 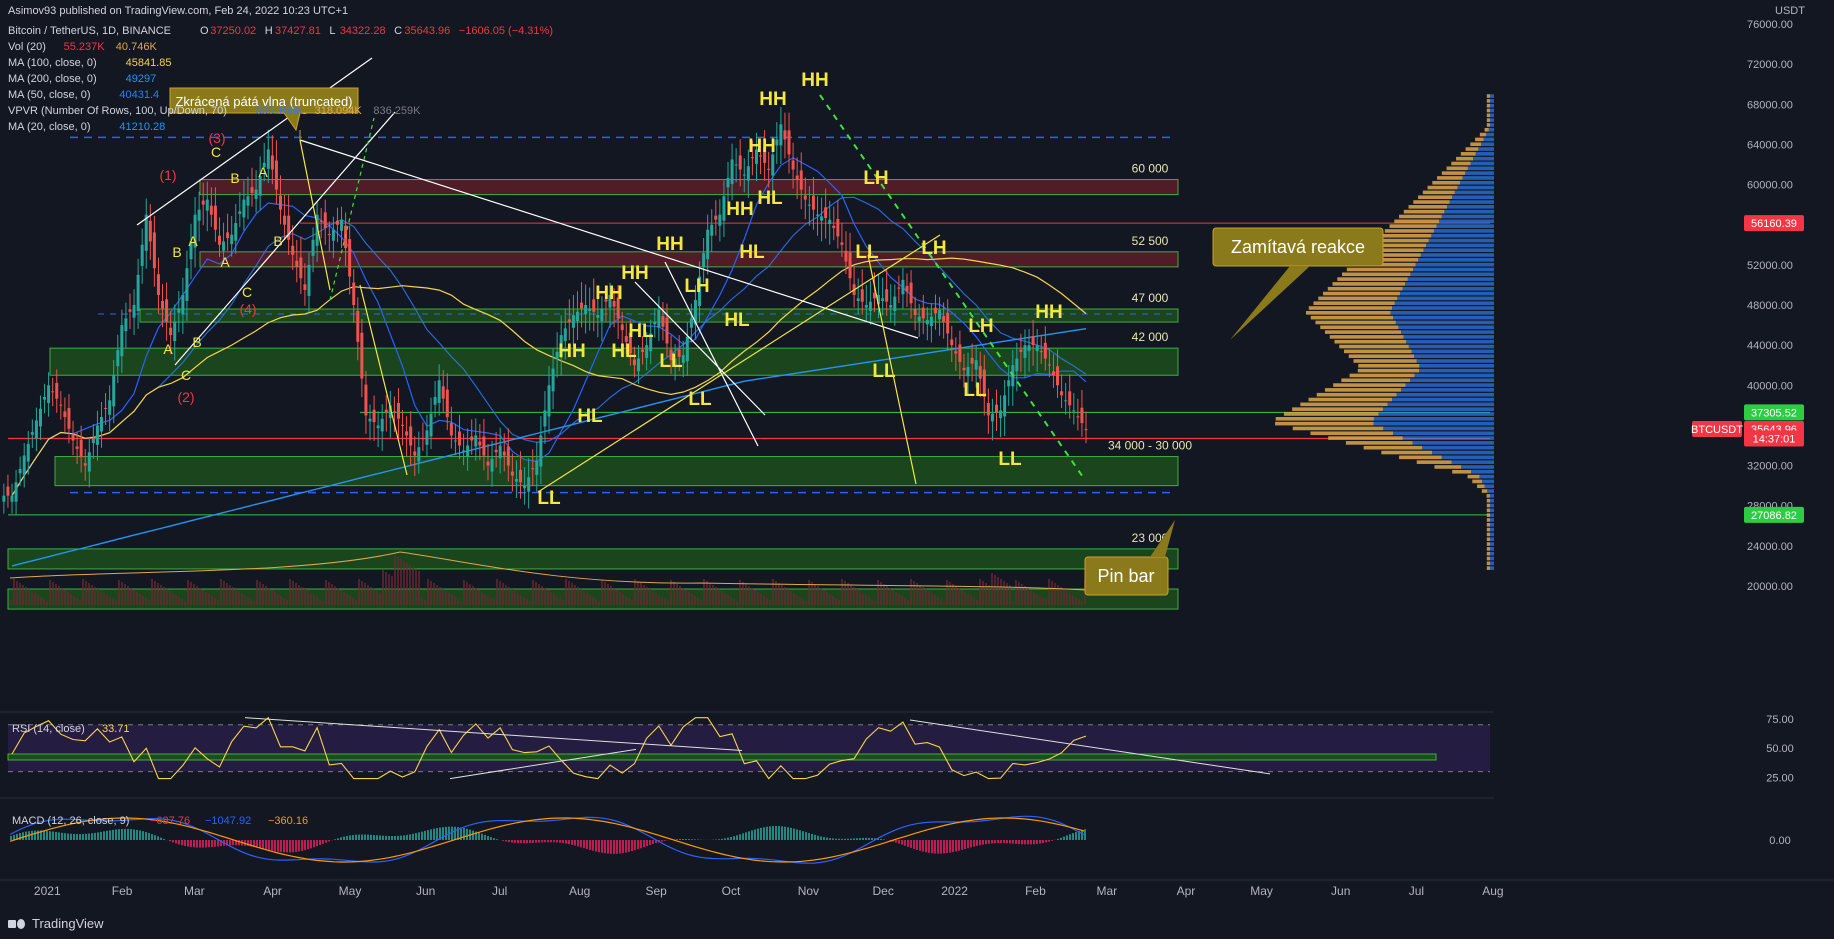 I want to click on macd-value-1: −687.76, so click(x=170, y=821).